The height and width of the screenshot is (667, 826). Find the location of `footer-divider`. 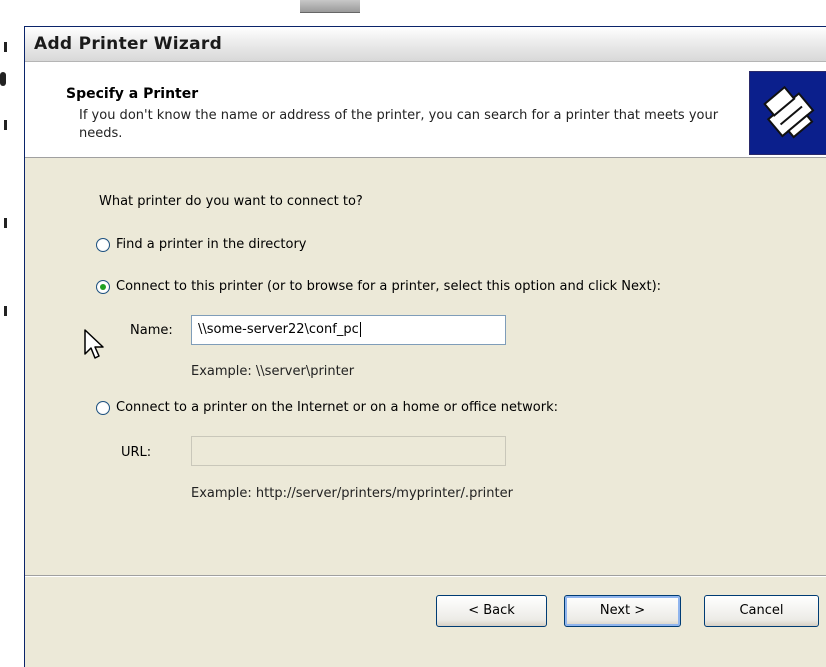

footer-divider is located at coordinates (425, 576).